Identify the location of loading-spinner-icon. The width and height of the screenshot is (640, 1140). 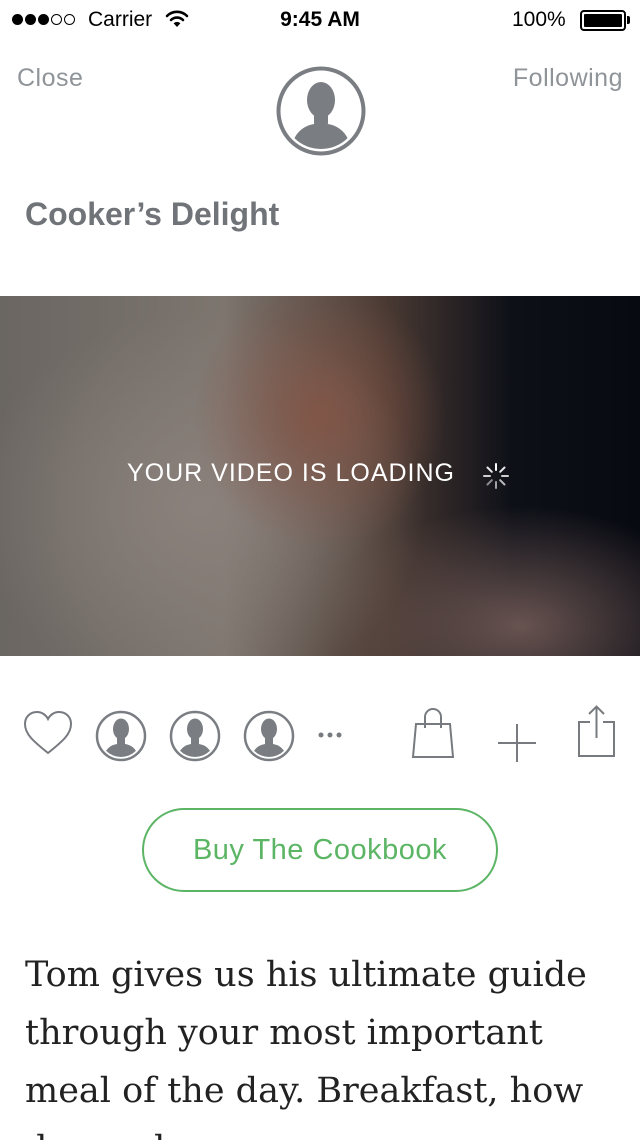
(496, 476).